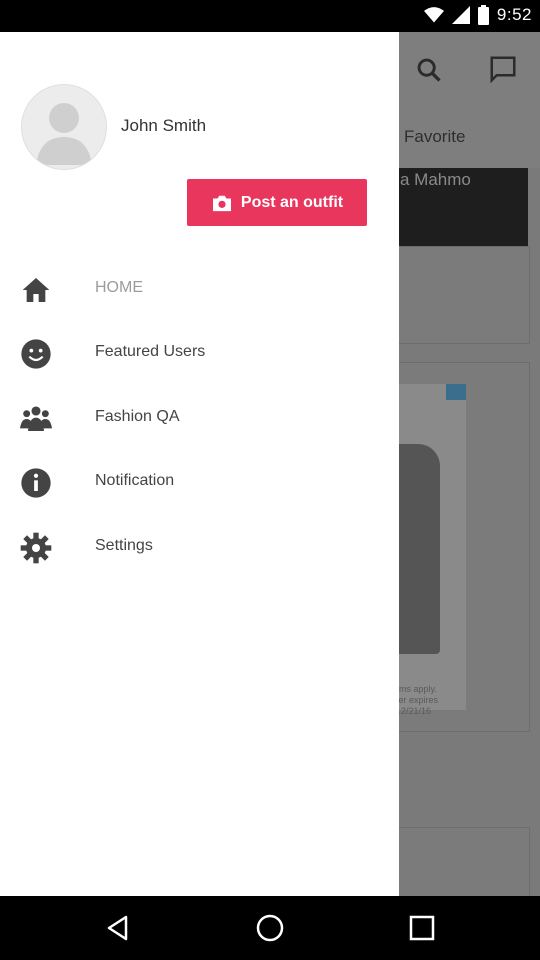  What do you see at coordinates (270, 16) in the screenshot?
I see `status-bar: 9:52` at bounding box center [270, 16].